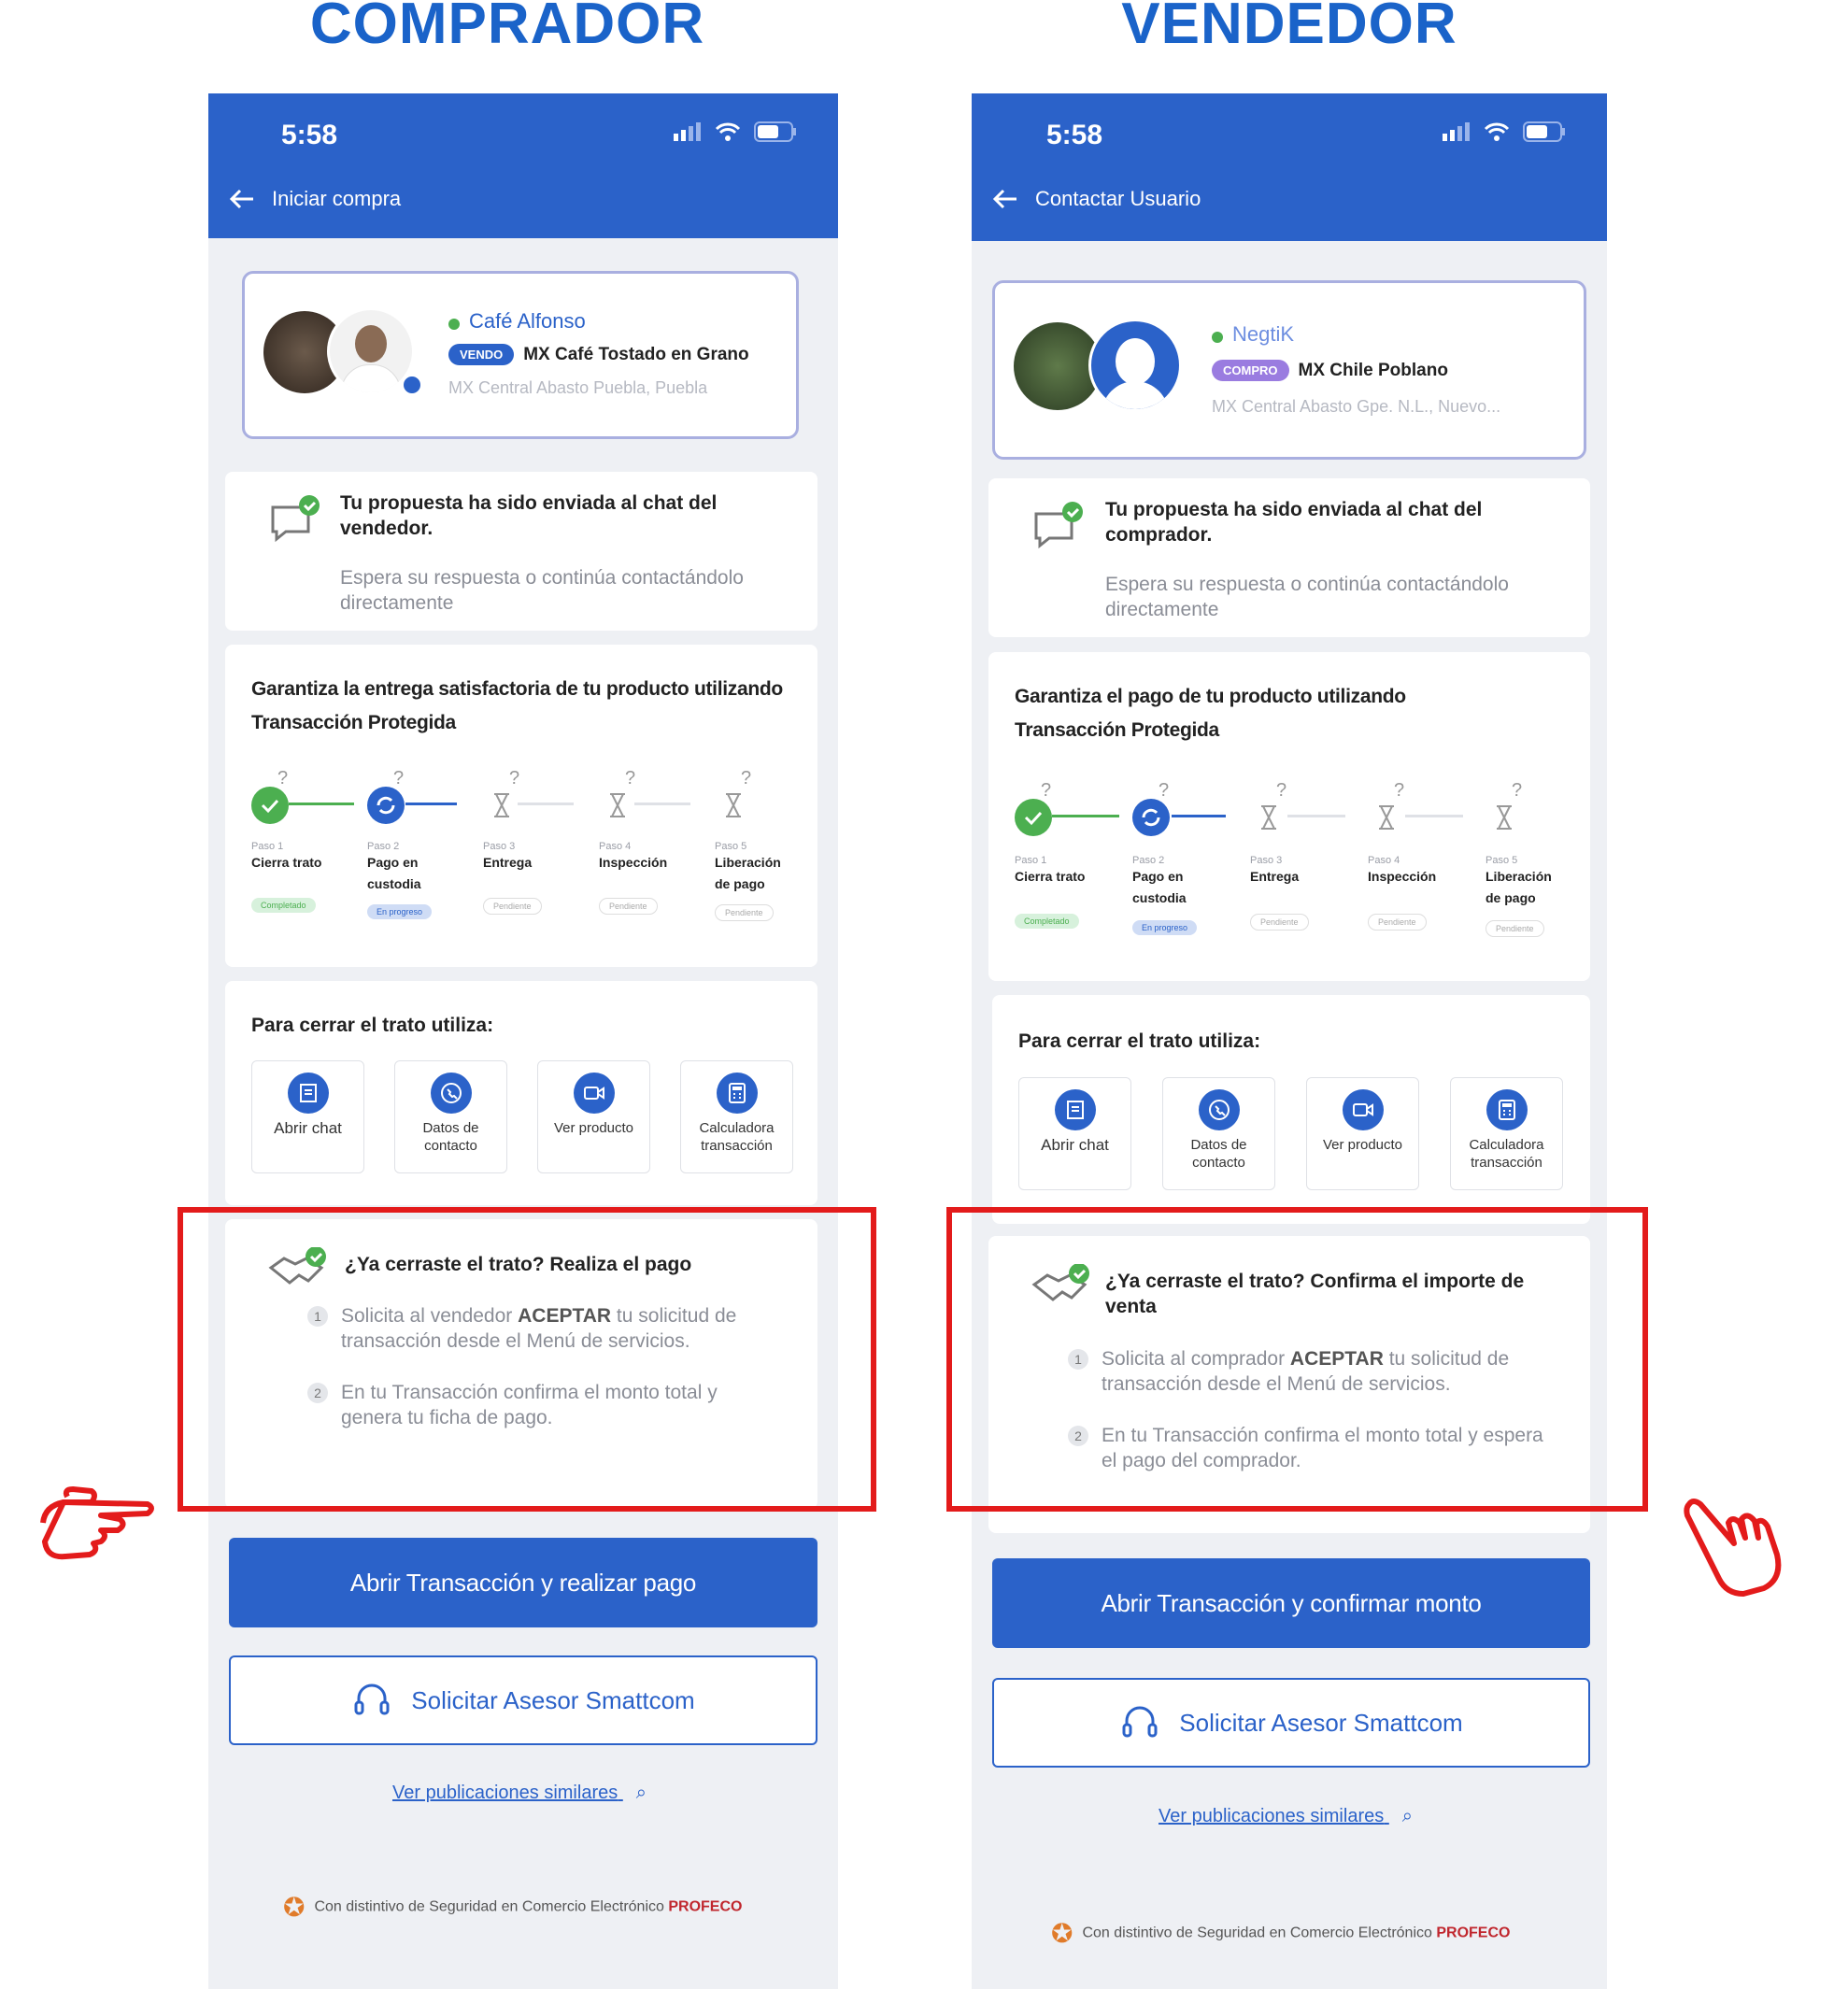  I want to click on pointing-hand-right-icon, so click(97, 1523).